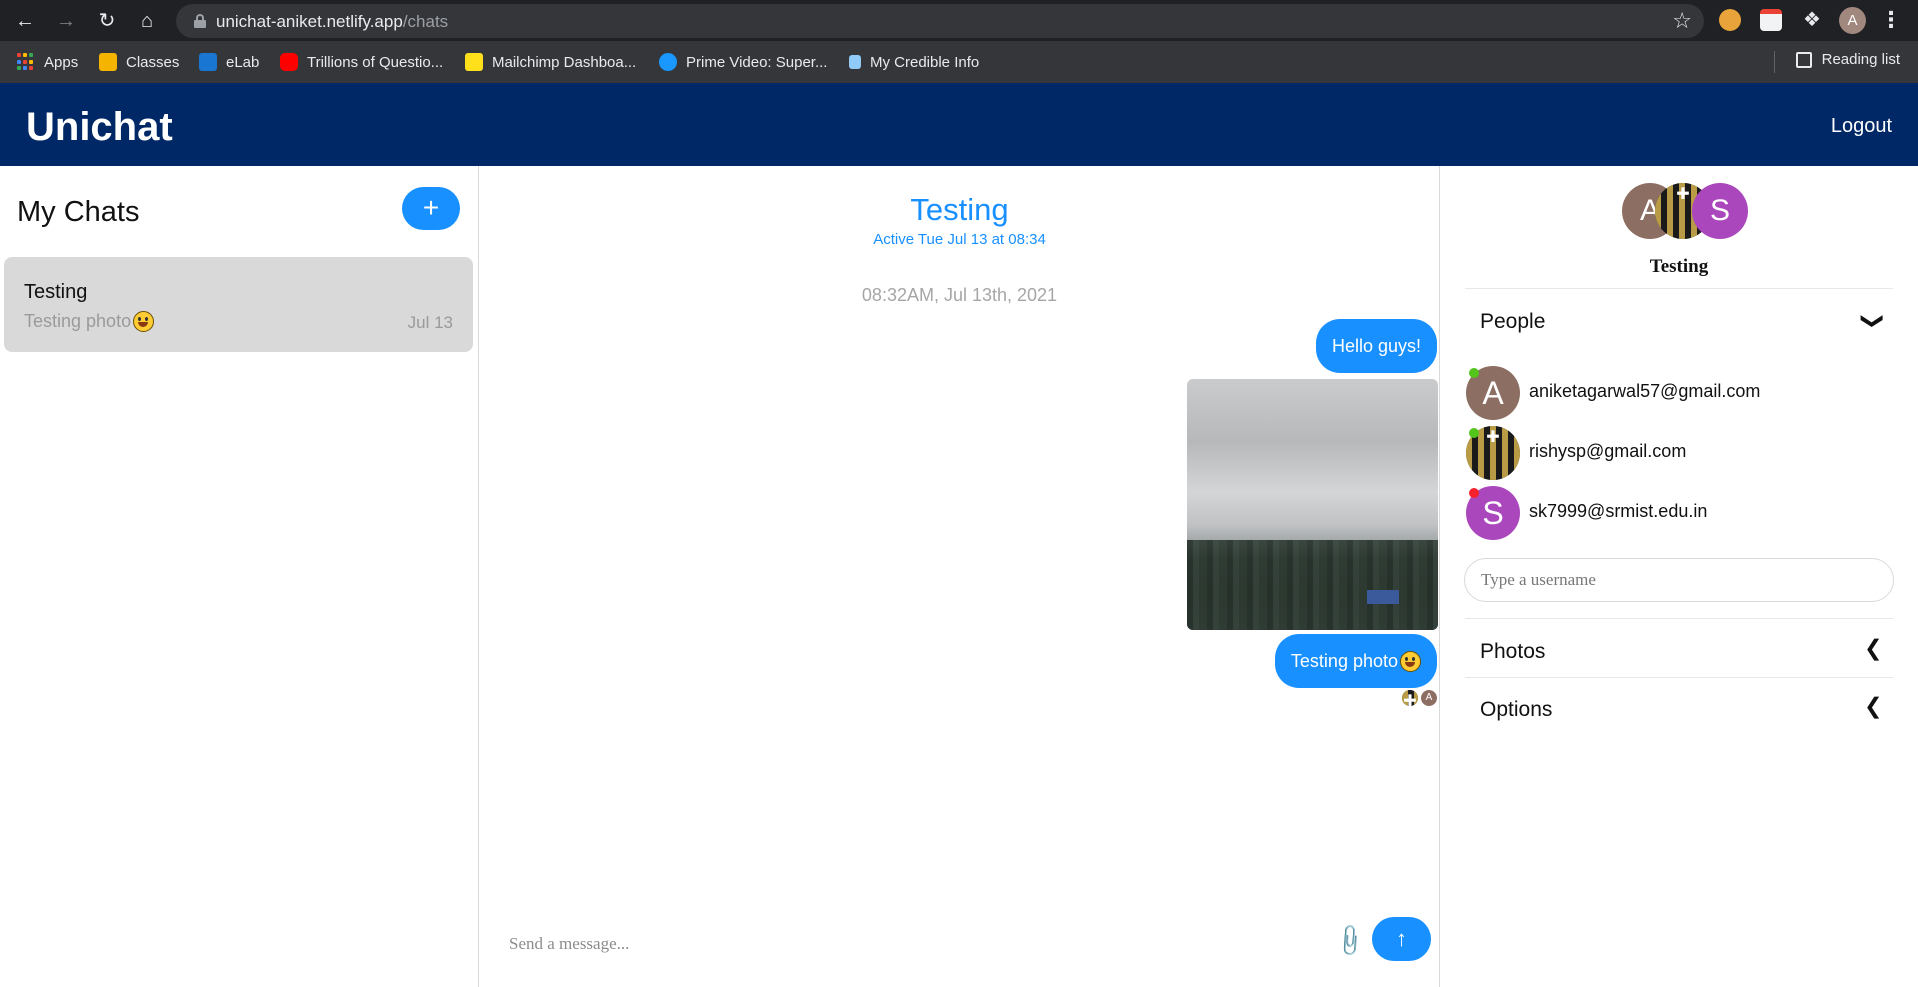  What do you see at coordinates (668, 62) in the screenshot?
I see `prime-video-icon` at bounding box center [668, 62].